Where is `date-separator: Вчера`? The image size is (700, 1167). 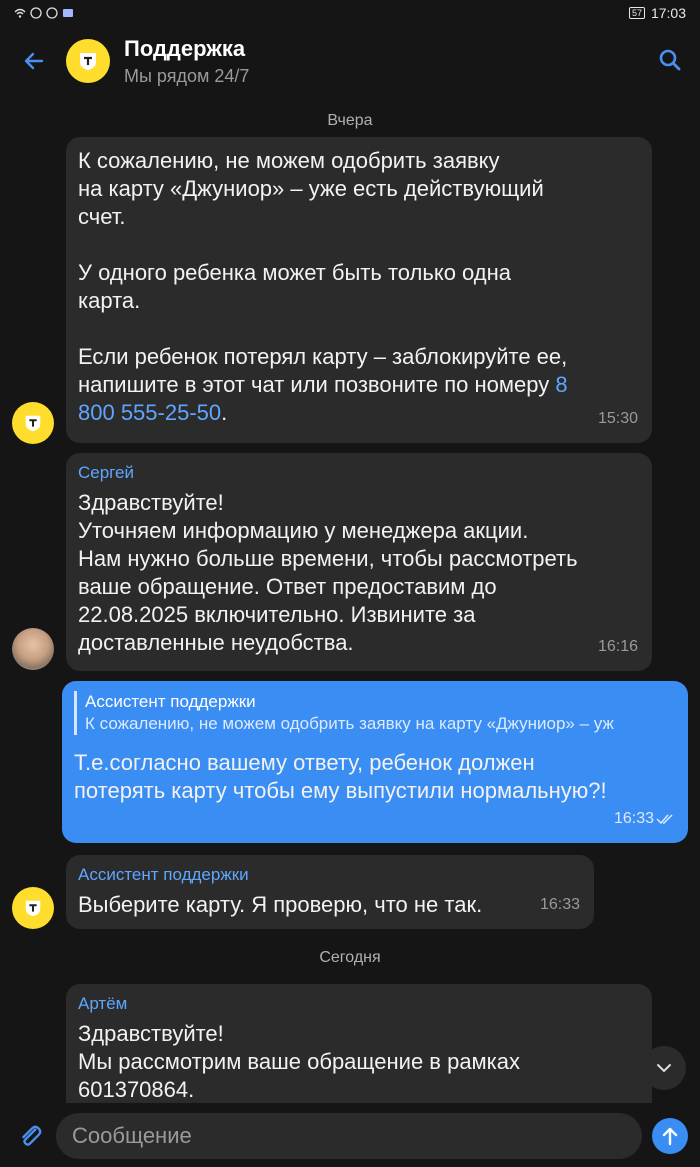 date-separator: Вчера is located at coordinates (350, 120).